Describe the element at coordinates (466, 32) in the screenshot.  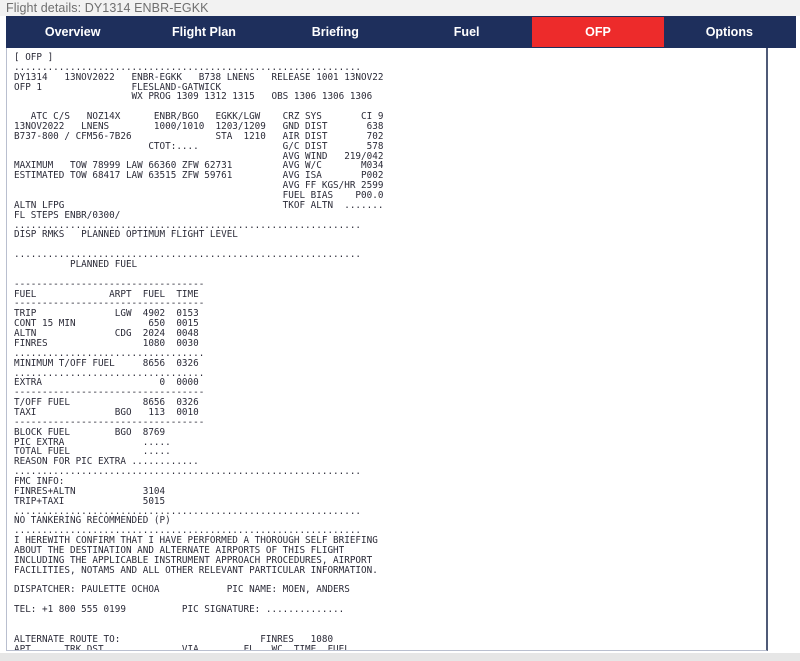
I see `tab-fuel: Fuel` at that location.